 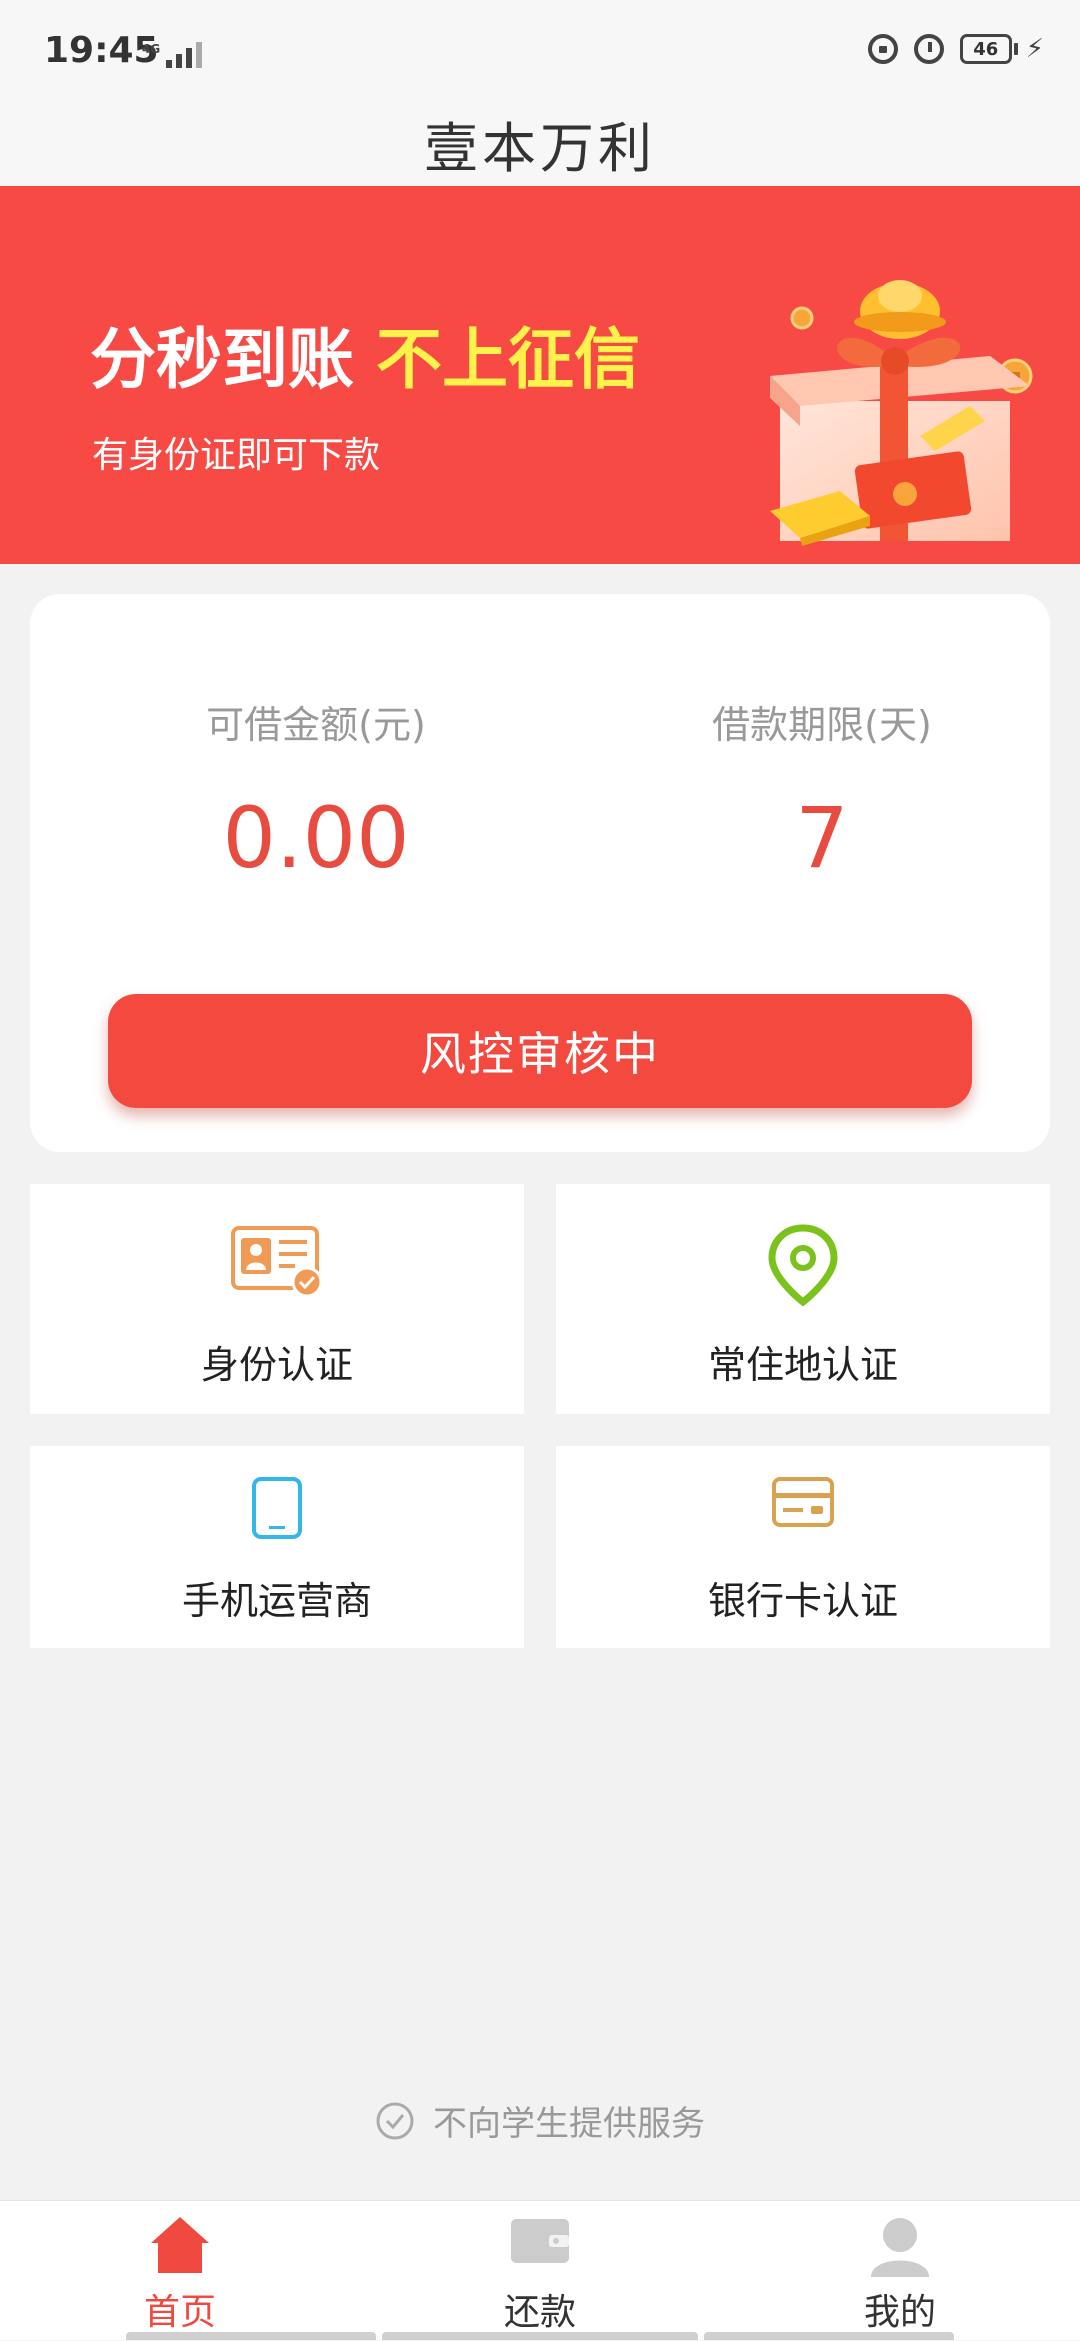 What do you see at coordinates (179, 2312) in the screenshot?
I see `nav-home-label: 首页` at bounding box center [179, 2312].